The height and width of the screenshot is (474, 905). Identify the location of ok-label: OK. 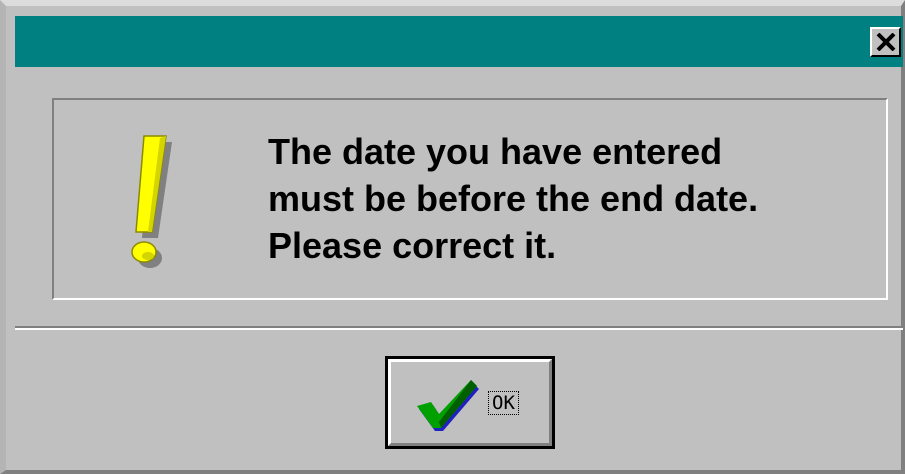
(503, 403).